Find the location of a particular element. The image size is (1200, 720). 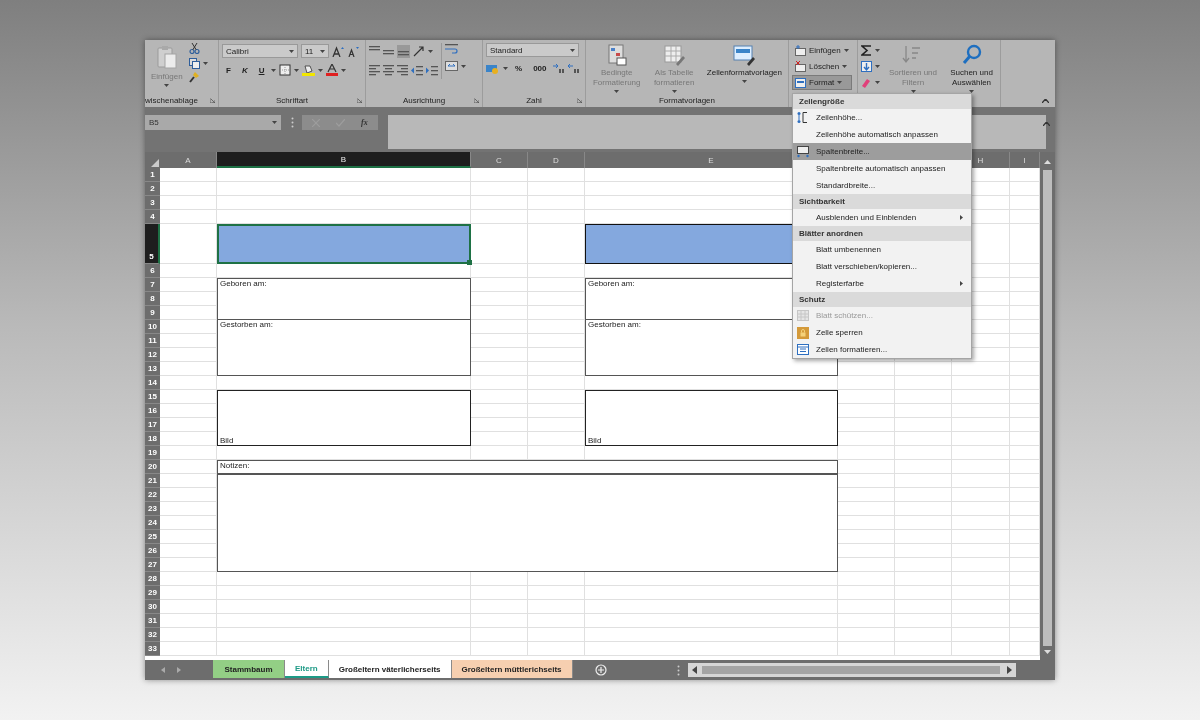

number-format-dropdown: Standard is located at coordinates (532, 50).